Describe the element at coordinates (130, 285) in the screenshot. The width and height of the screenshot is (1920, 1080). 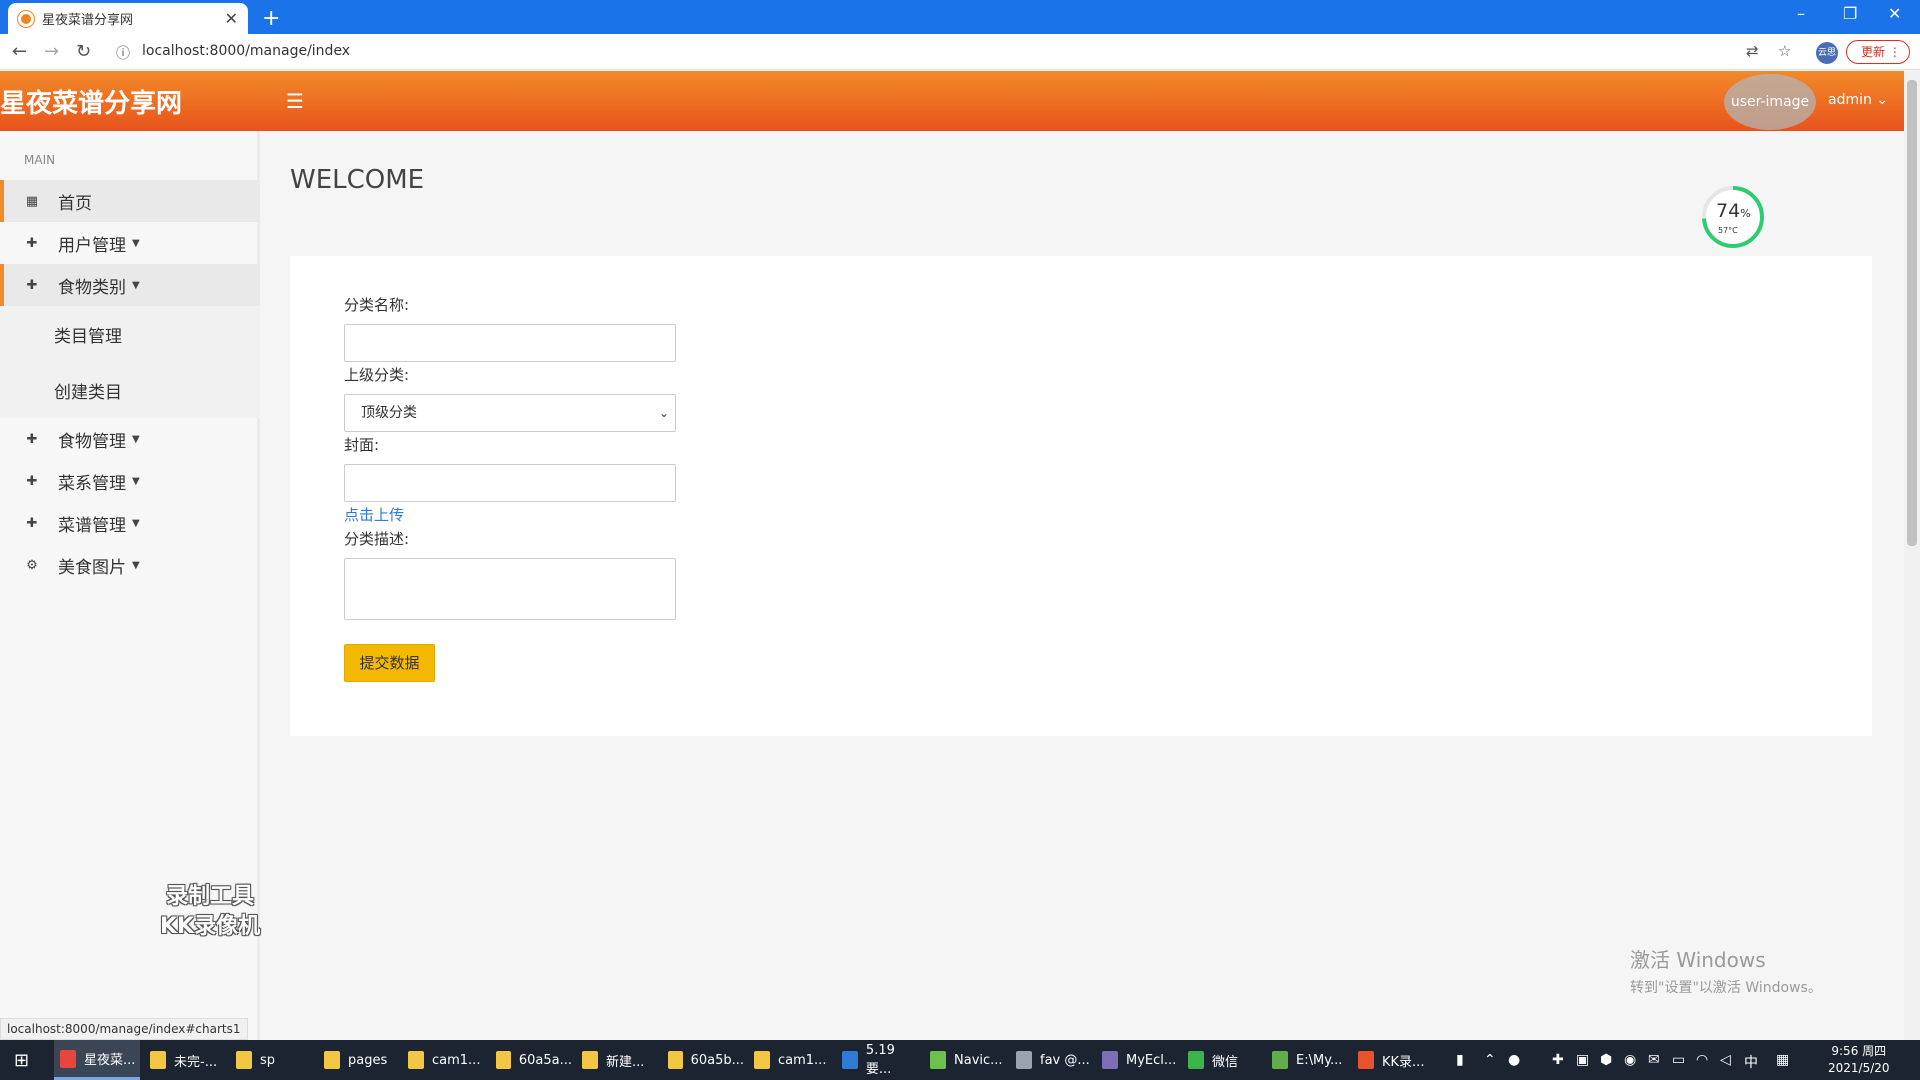
I see `sidebar-item-food-category: ✚ 食物类别 ▼` at that location.